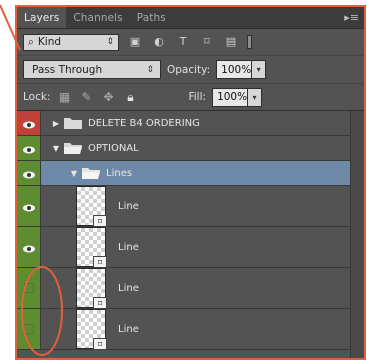 This screenshot has height=360, width=367. I want to click on lock-all-icon: 🔒︎, so click(130, 97).